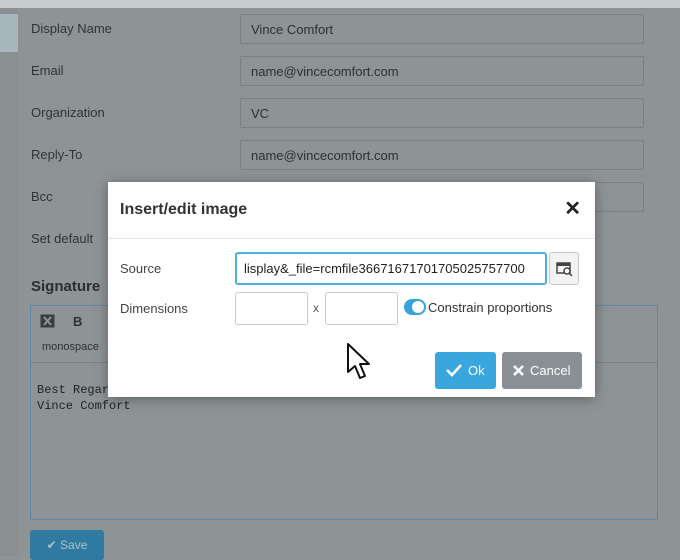 This screenshot has height=560, width=680. I want to click on organization-field: VC, so click(442, 113).